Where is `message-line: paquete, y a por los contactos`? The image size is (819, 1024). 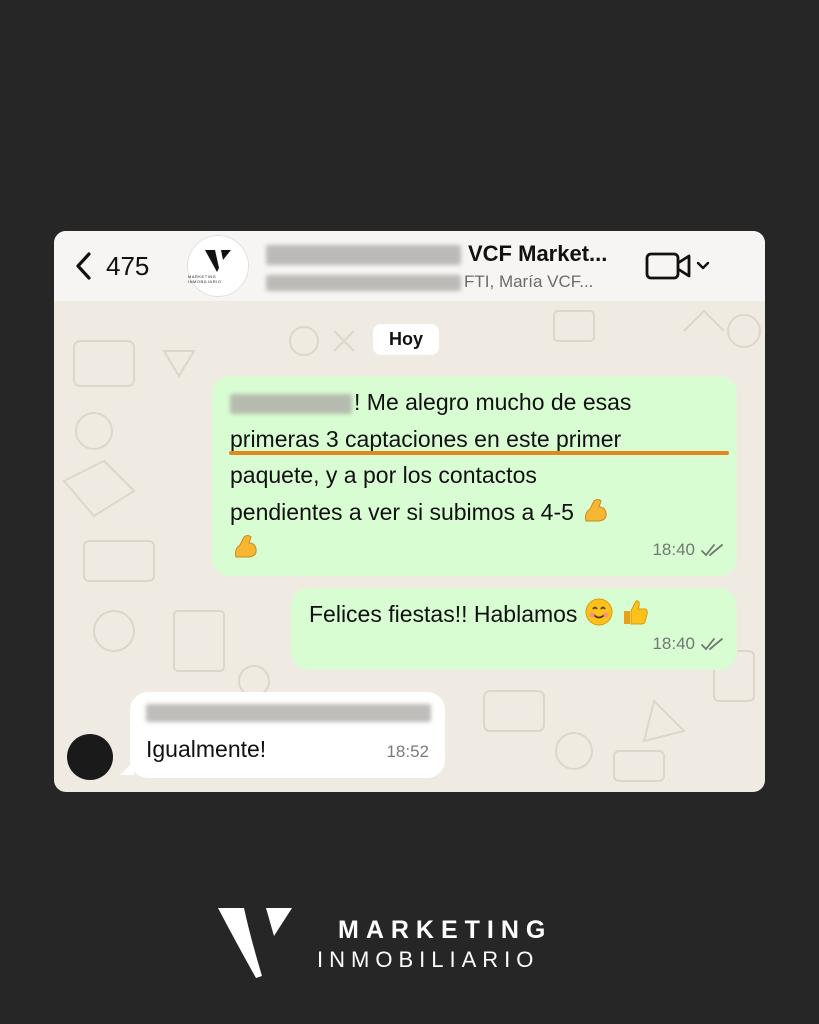 message-line: paquete, y a por los contactos is located at coordinates (383, 475).